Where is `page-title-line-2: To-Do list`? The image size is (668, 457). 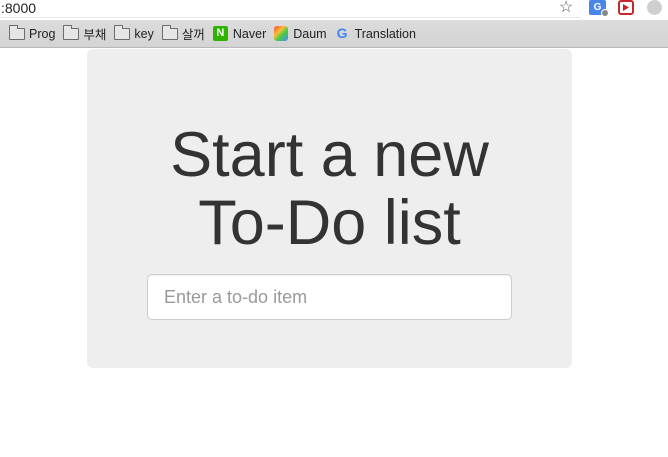
page-title-line-2: To-Do list is located at coordinates (329, 223).